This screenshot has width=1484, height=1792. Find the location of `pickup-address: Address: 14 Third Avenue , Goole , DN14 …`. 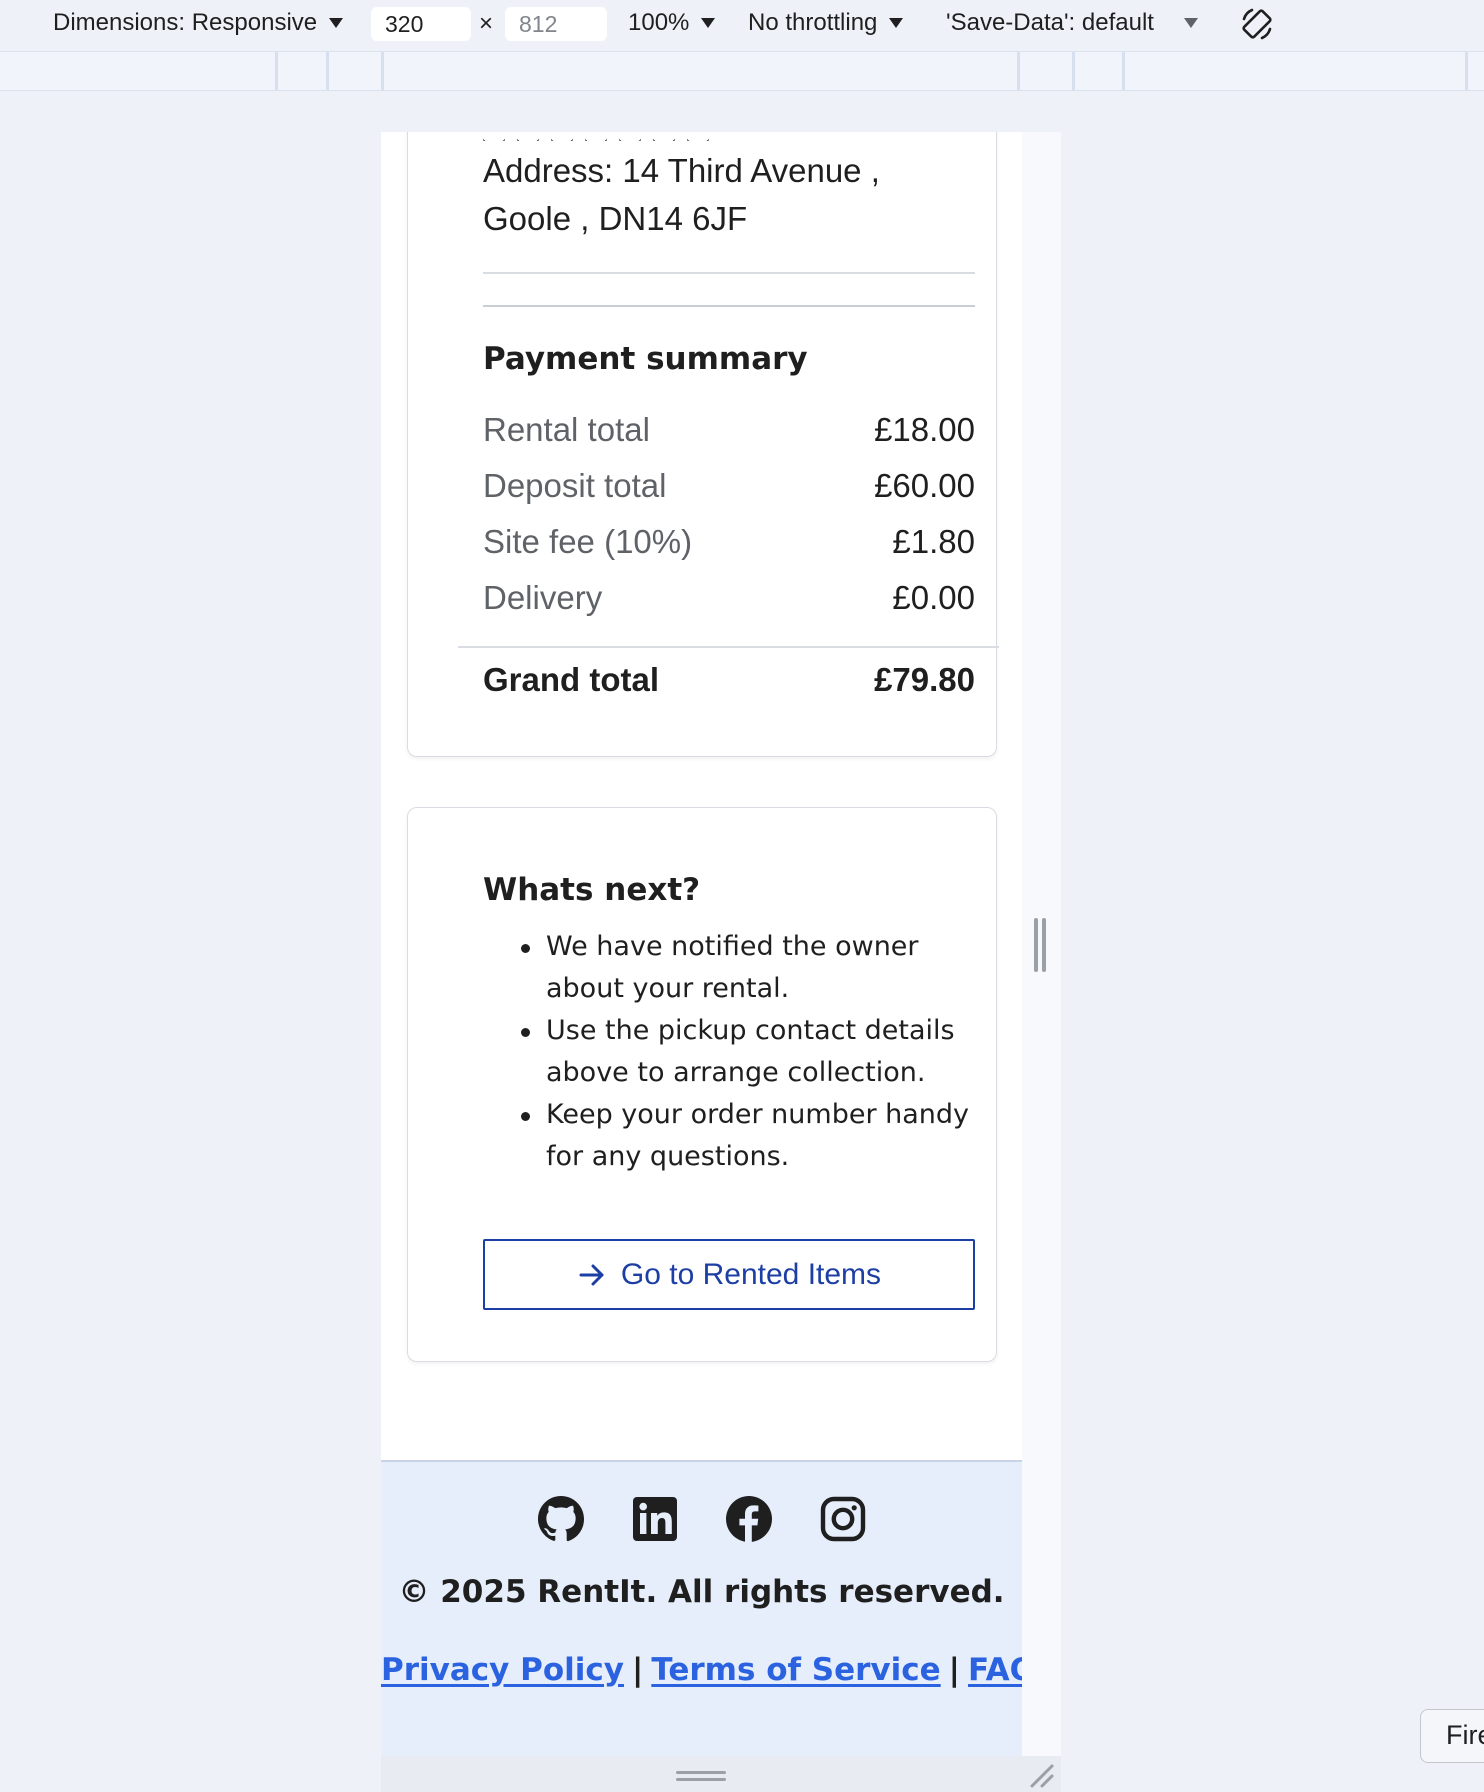

pickup-address: Address: 14 Third Avenue , Goole , DN14 … is located at coordinates (718, 195).